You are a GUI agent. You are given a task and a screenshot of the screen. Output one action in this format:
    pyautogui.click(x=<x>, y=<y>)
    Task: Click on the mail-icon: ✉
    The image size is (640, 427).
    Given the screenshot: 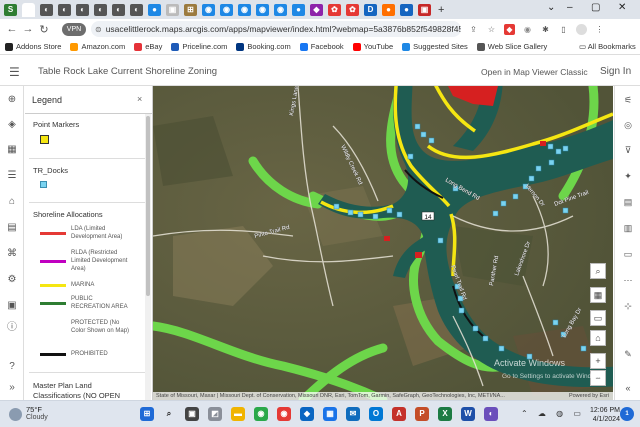 What is the action you would take?
    pyautogui.click(x=353, y=414)
    